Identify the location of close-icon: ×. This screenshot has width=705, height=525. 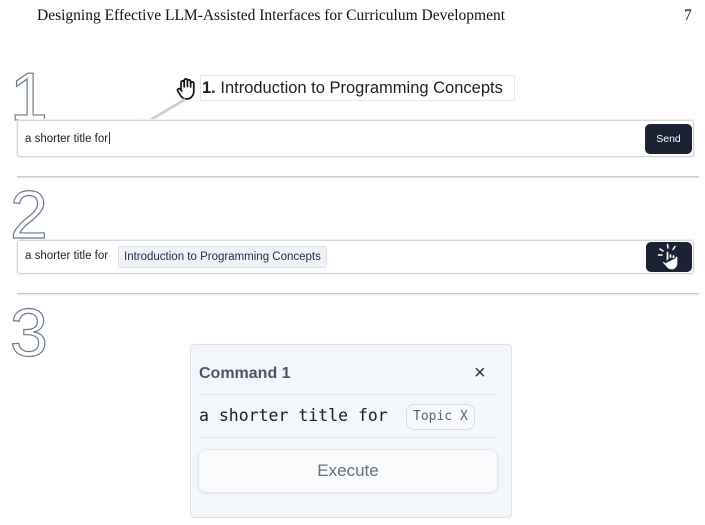
(480, 373).